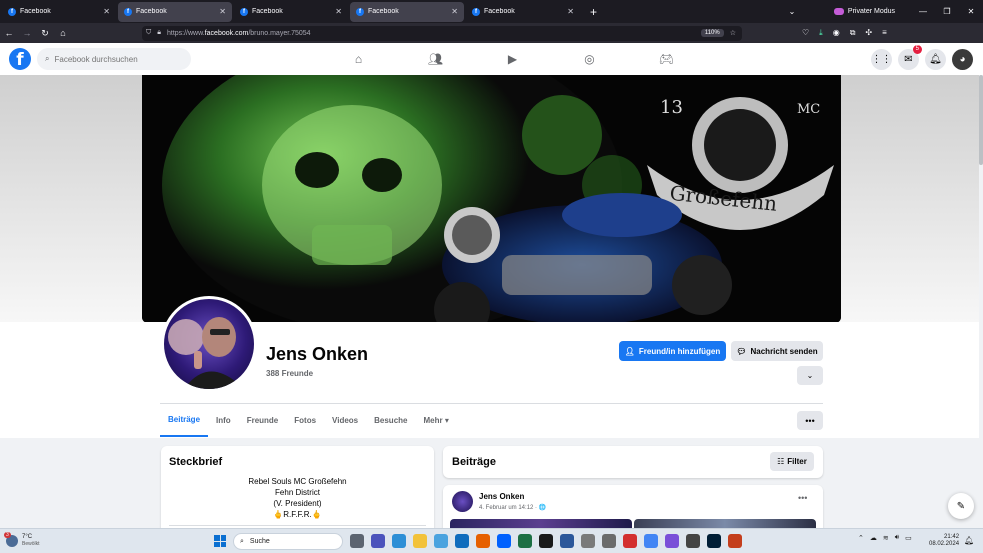 The image size is (983, 553). Describe the element at coordinates (781, 461) in the screenshot. I see `filter-sliders-icon: ☷` at that location.